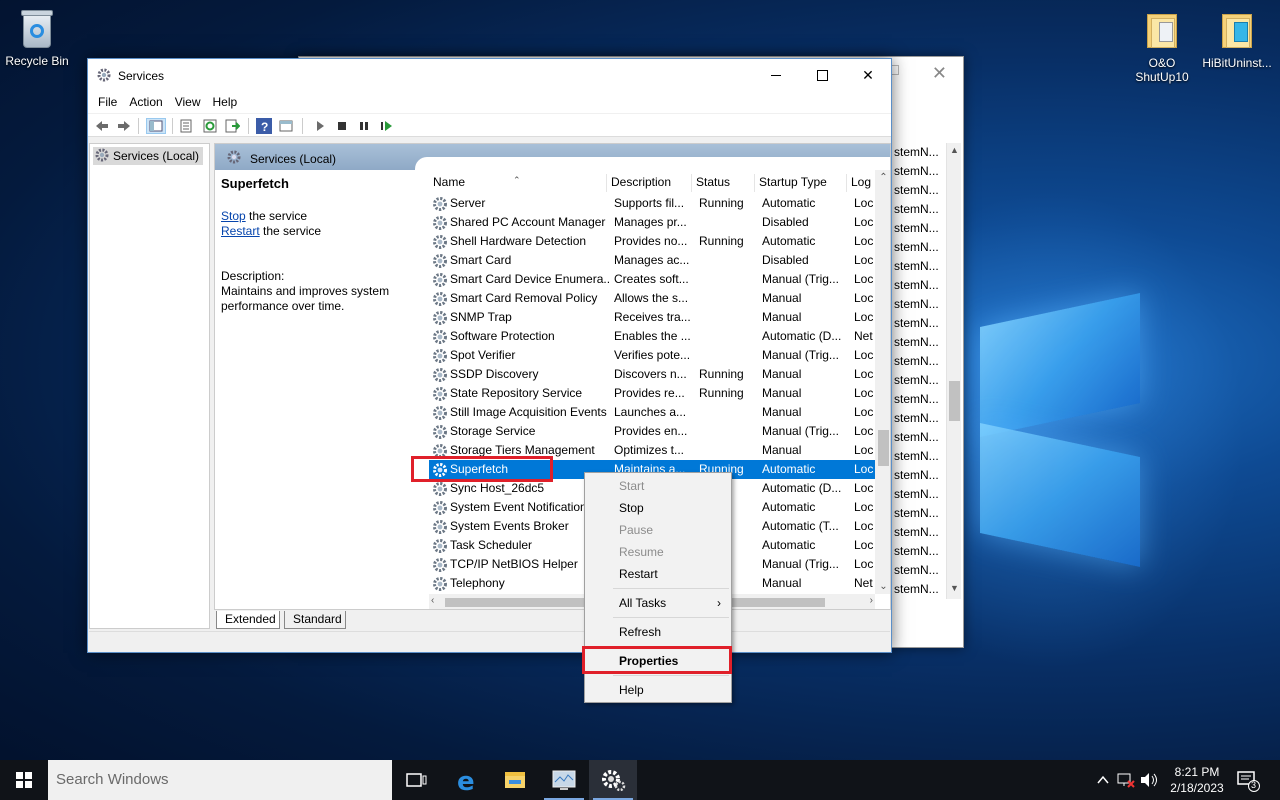  I want to click on column-header-log-on-as: Log, so click(860, 183).